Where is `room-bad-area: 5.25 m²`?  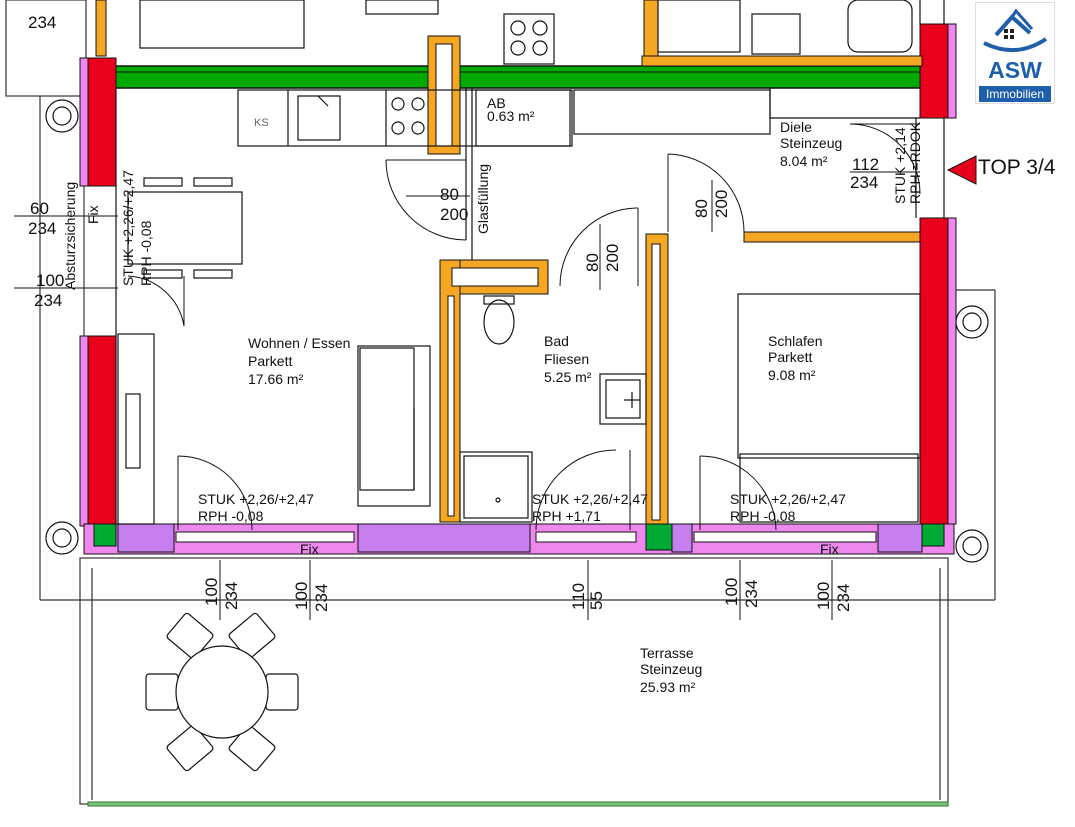
room-bad-area: 5.25 m² is located at coordinates (568, 377).